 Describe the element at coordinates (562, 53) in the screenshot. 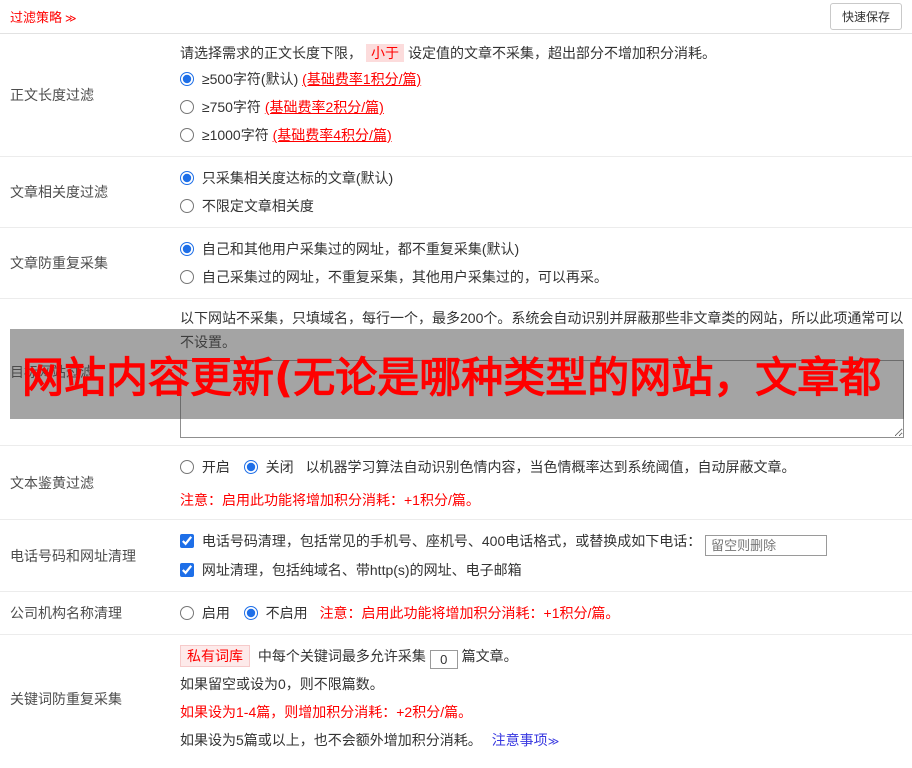

I see `intro-text-after: 设定值的文章不采集，超出部分不增加积分消耗。` at that location.